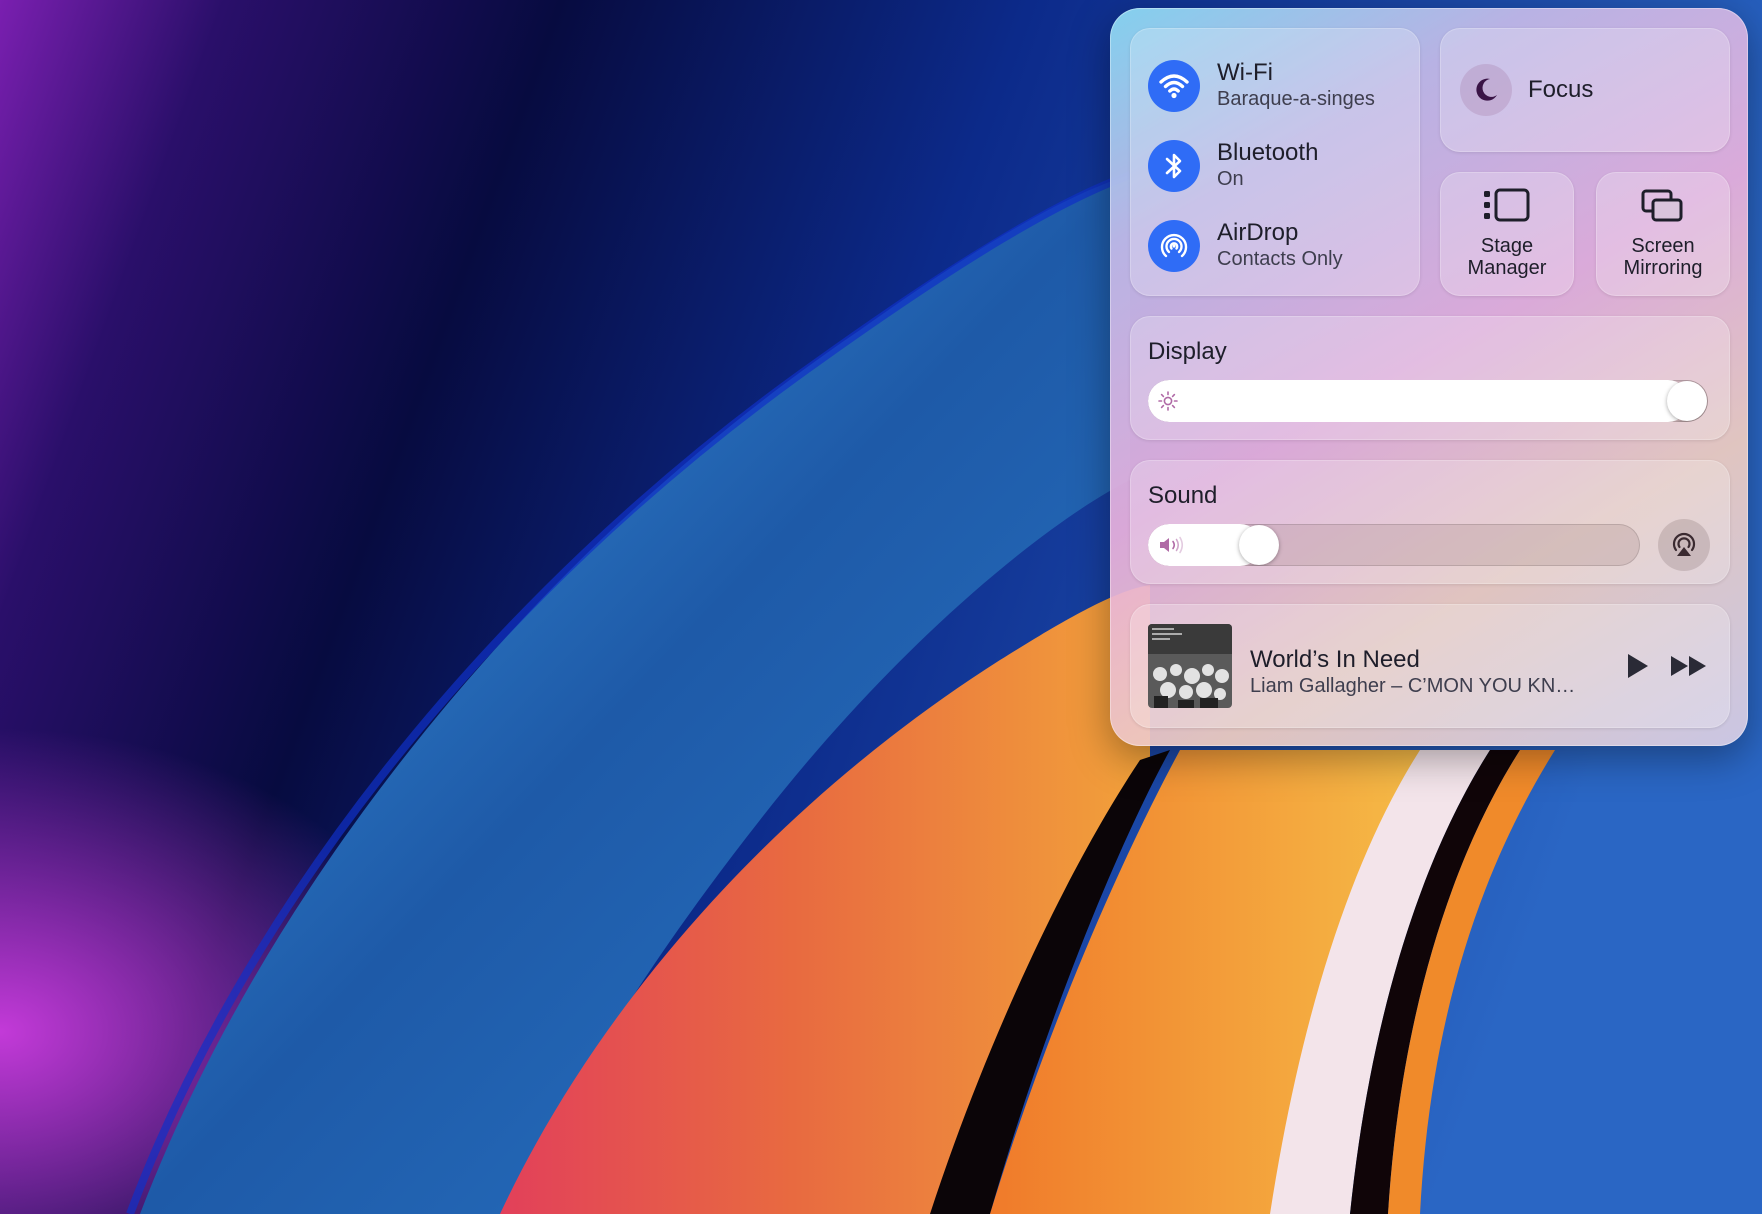  What do you see at coordinates (1486, 90) in the screenshot?
I see `moon-icon` at bounding box center [1486, 90].